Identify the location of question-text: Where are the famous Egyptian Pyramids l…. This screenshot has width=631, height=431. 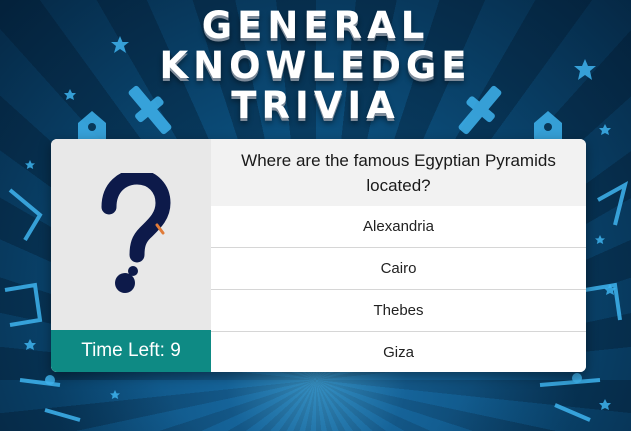
(398, 172).